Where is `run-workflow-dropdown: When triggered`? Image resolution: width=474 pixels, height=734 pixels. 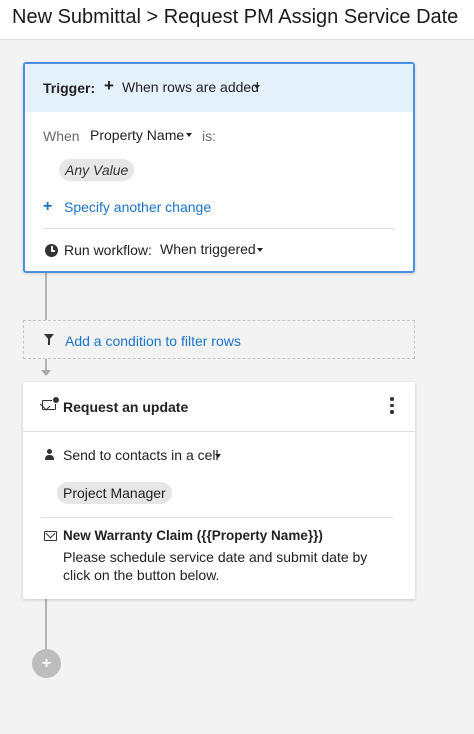 run-workflow-dropdown: When triggered is located at coordinates (208, 249).